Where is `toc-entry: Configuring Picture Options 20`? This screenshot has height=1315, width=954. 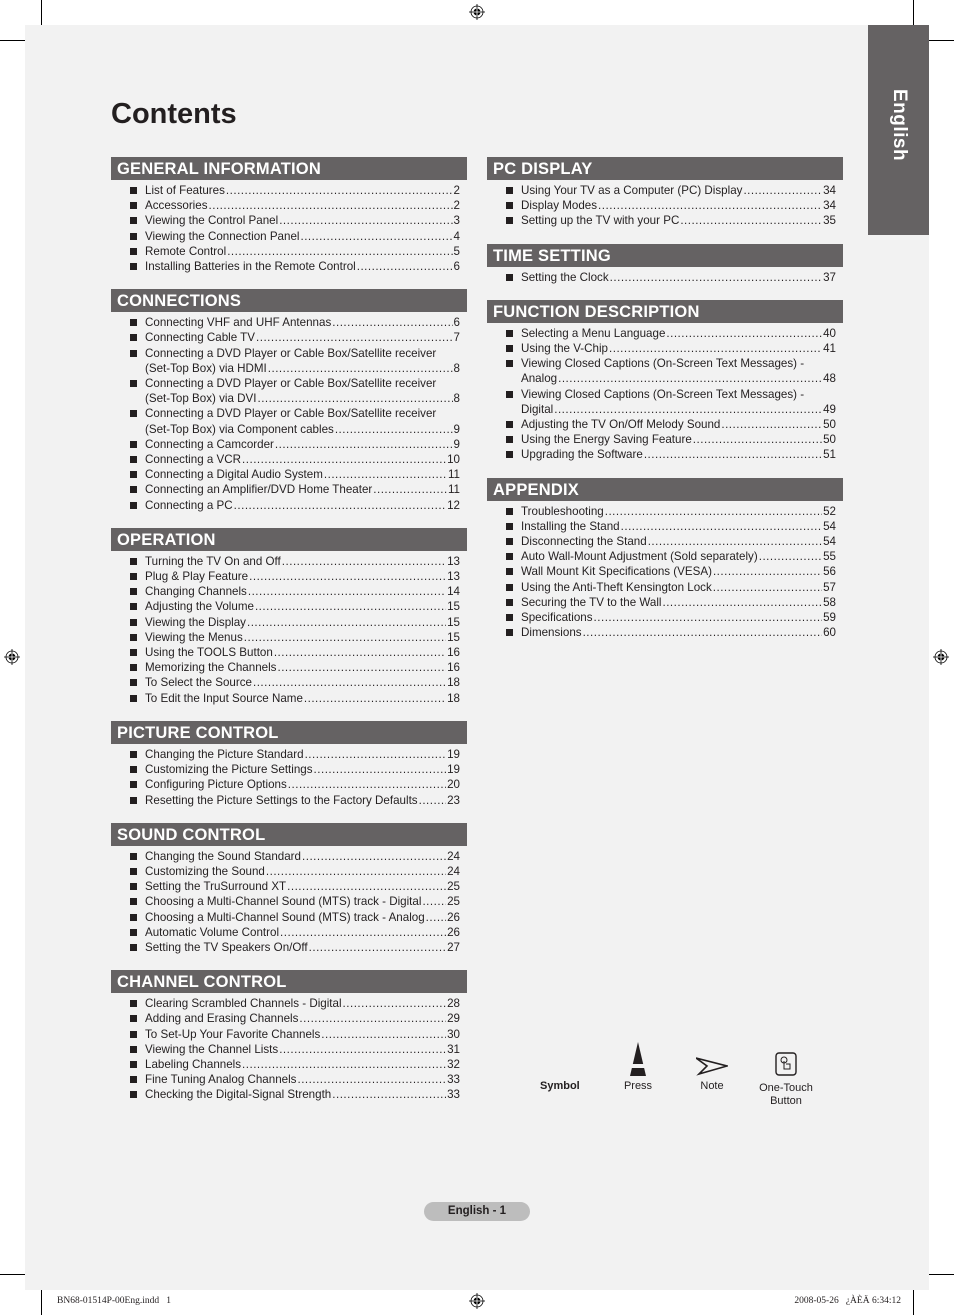 toc-entry: Configuring Picture Options 20 is located at coordinates (289, 784).